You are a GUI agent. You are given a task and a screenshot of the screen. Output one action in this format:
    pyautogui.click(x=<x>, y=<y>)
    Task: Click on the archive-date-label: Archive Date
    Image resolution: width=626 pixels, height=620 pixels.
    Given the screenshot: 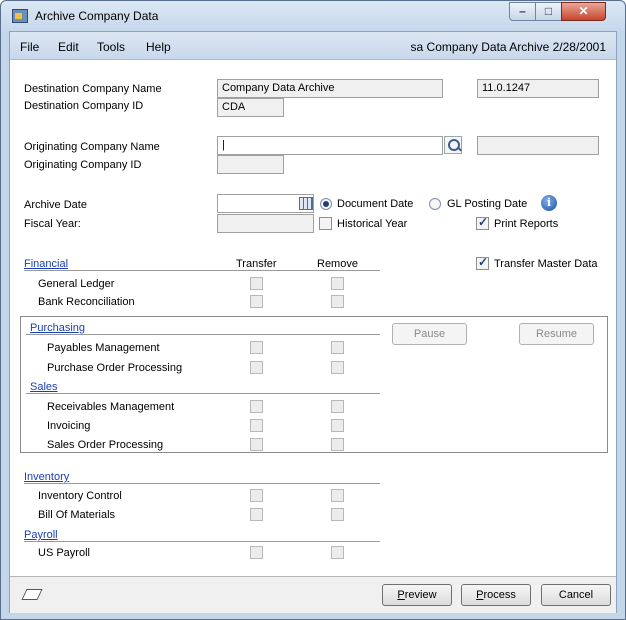 What is the action you would take?
    pyautogui.click(x=55, y=205)
    